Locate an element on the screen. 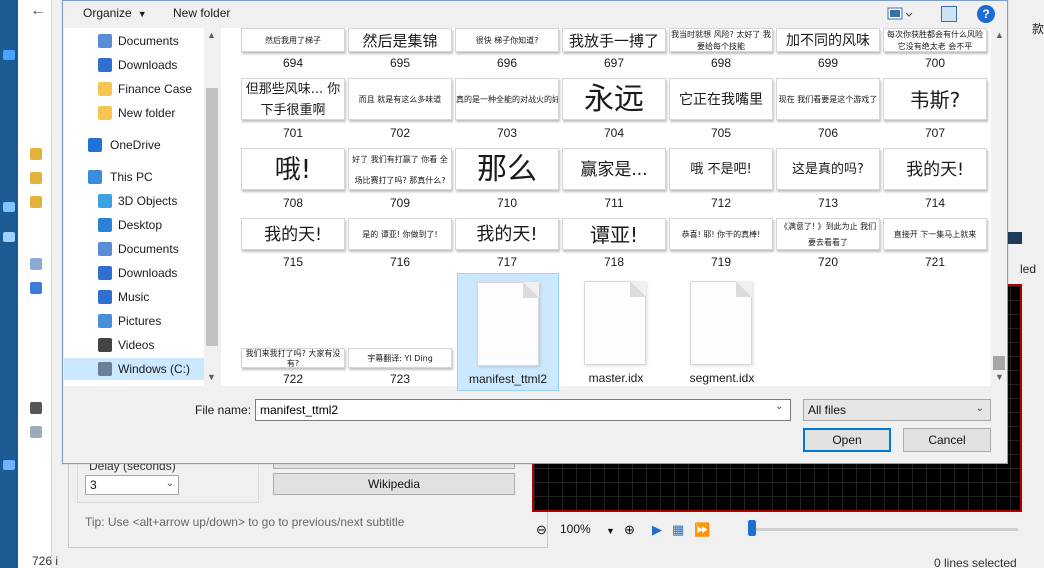 The height and width of the screenshot is (568, 1044). file-name-label: 710 is located at coordinates (507, 203).